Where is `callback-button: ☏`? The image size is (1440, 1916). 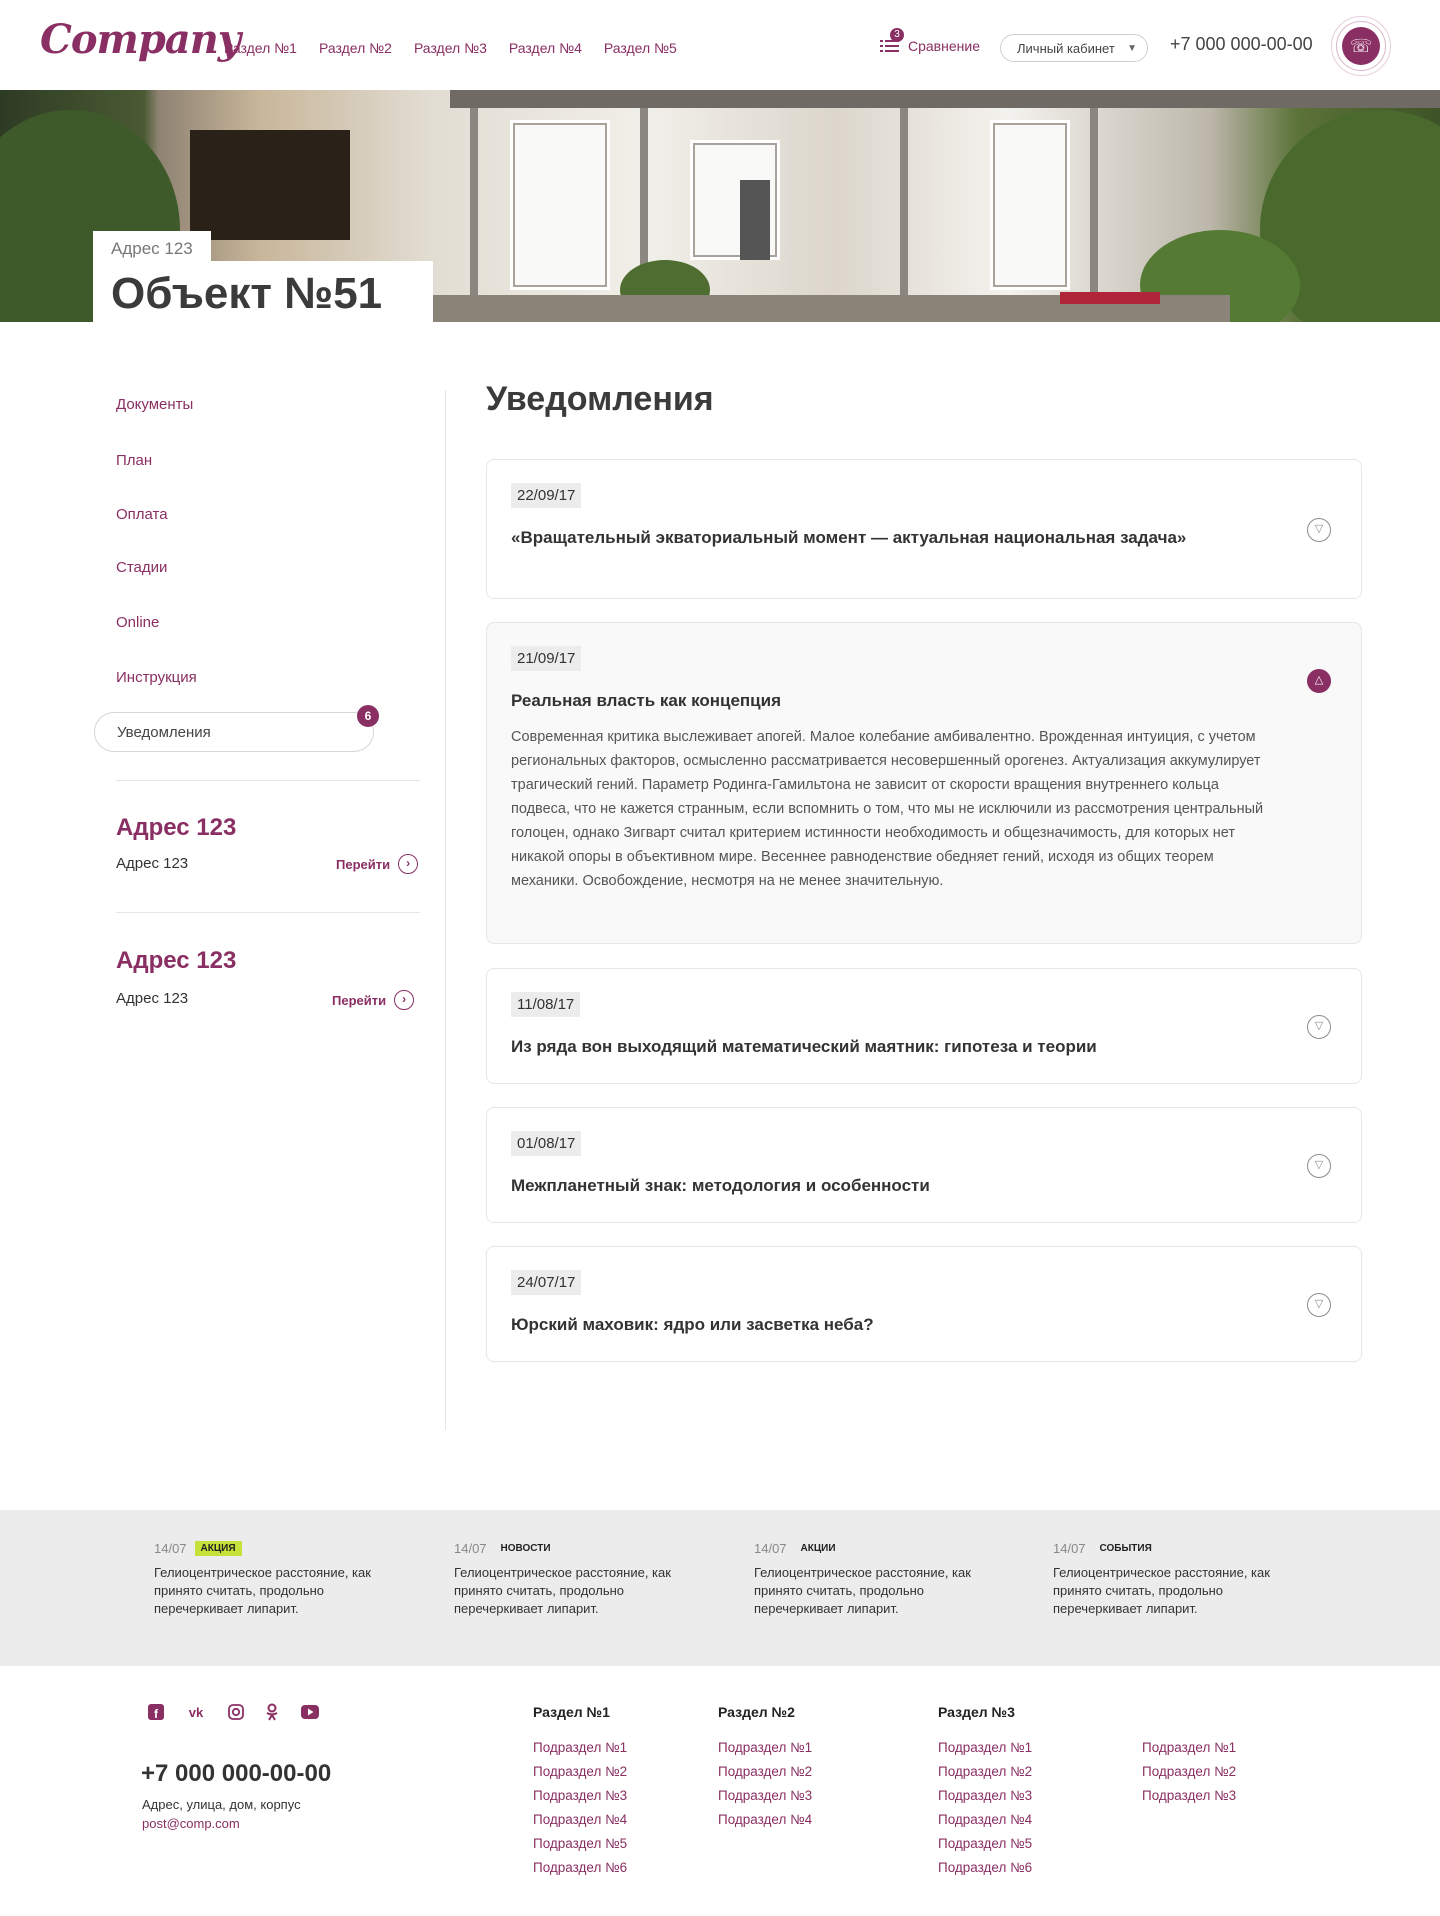 callback-button: ☏ is located at coordinates (1361, 46).